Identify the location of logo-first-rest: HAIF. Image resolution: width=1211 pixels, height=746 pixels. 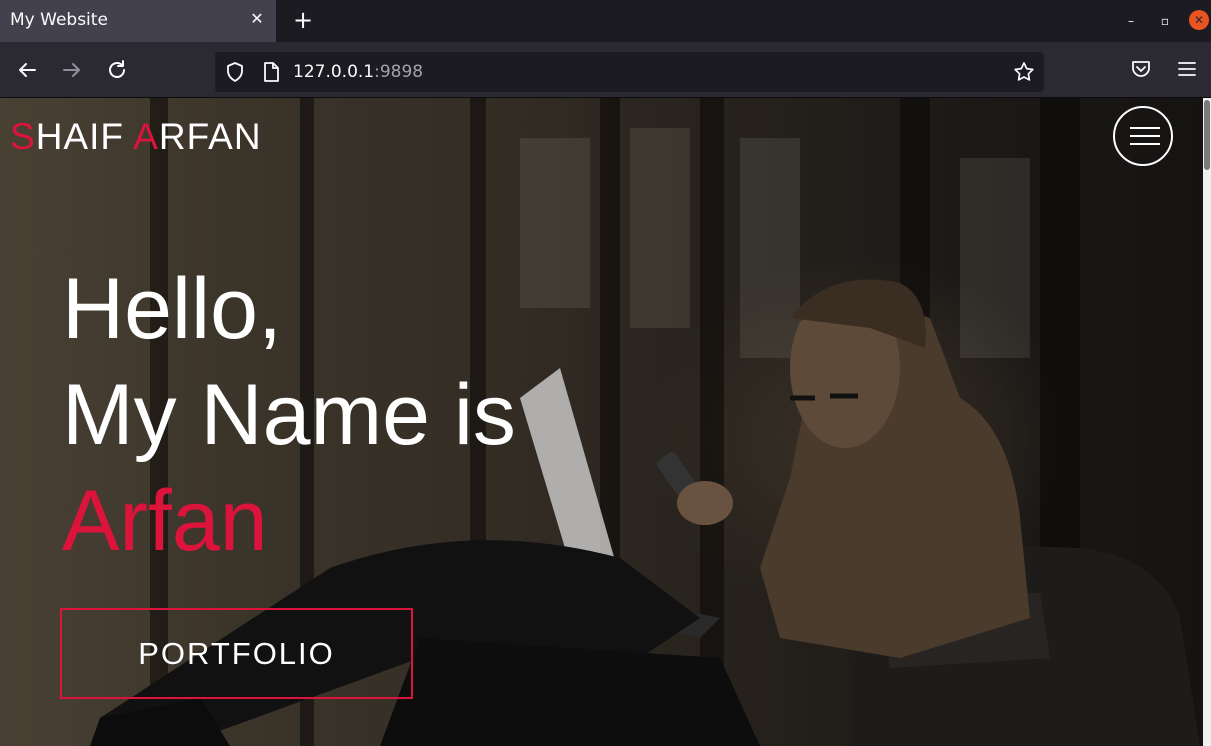
(84, 136).